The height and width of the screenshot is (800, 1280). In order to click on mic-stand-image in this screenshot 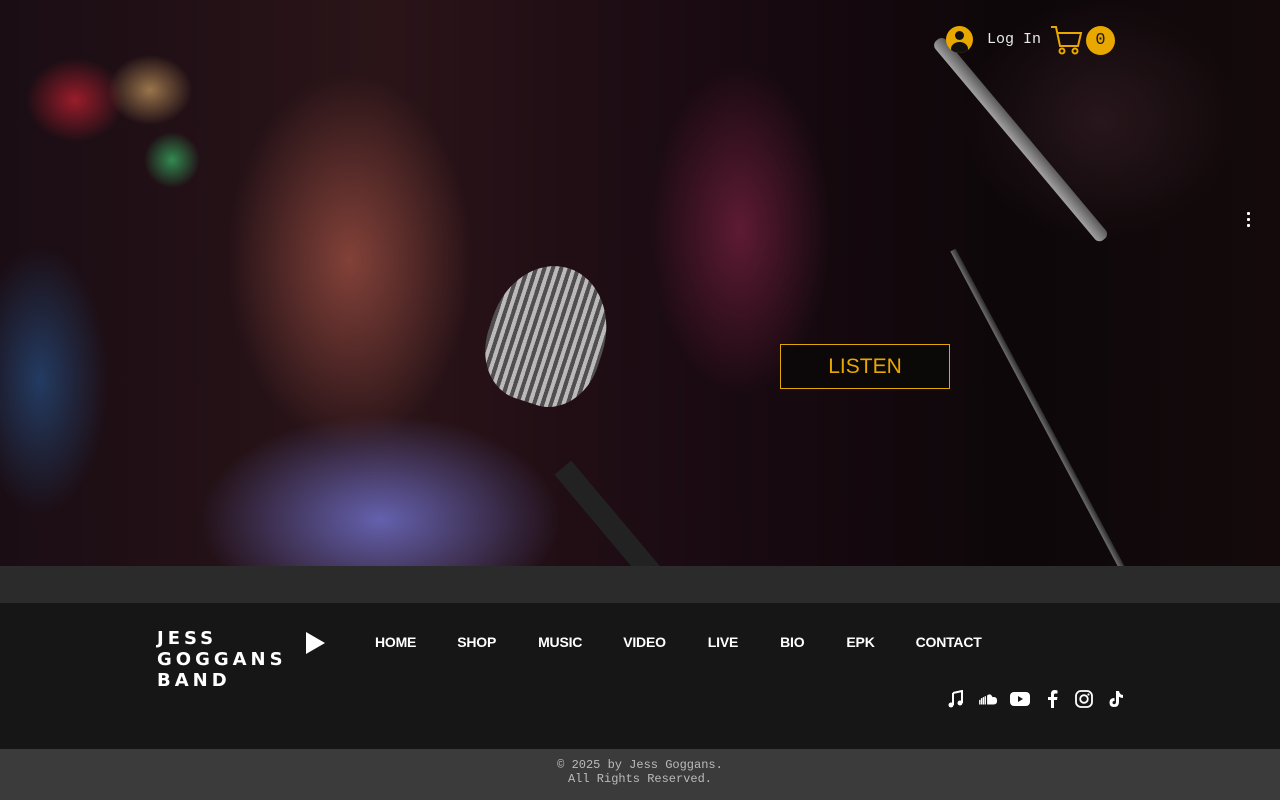, I will do `click(1020, 139)`.